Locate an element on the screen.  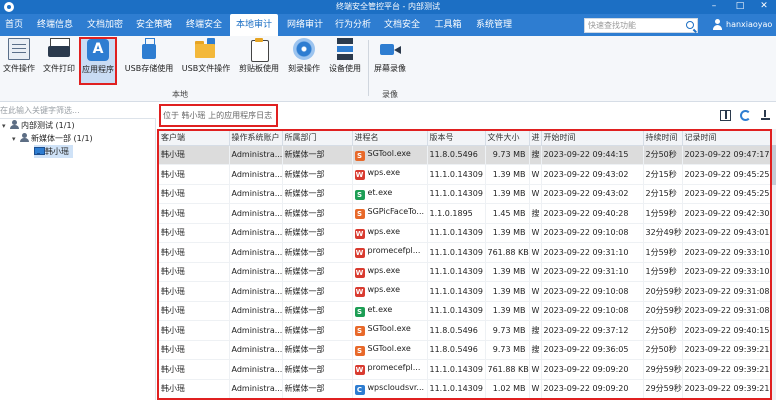
tree-node-root-label: 内部测试 (1/1) is located at coordinates (48, 125).